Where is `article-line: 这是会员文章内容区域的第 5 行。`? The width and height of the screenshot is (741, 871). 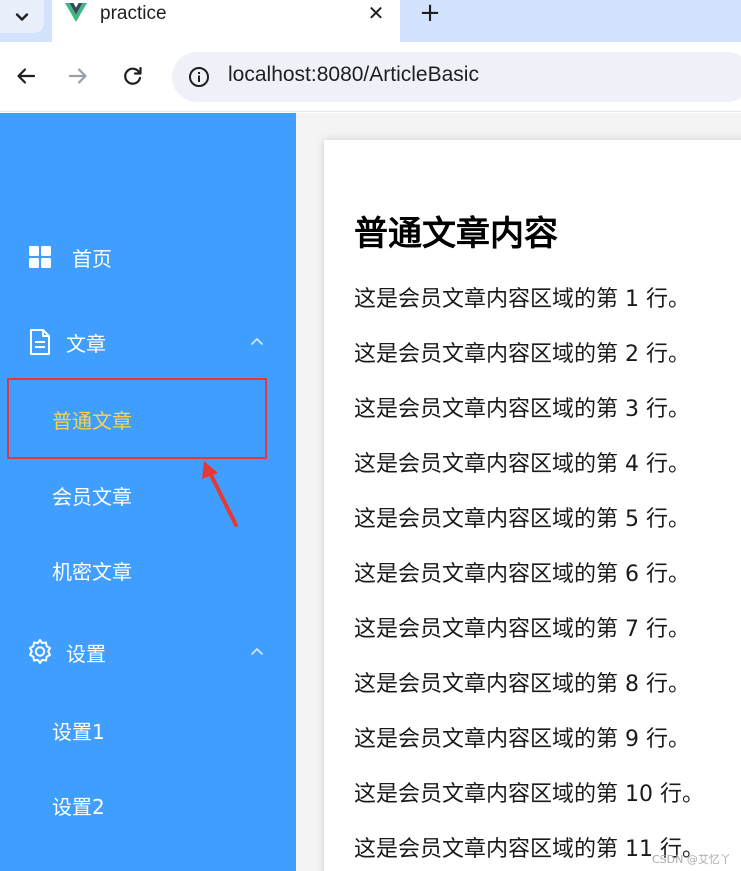
article-line: 这是会员文章内容区域的第 5 行。 is located at coordinates (522, 519).